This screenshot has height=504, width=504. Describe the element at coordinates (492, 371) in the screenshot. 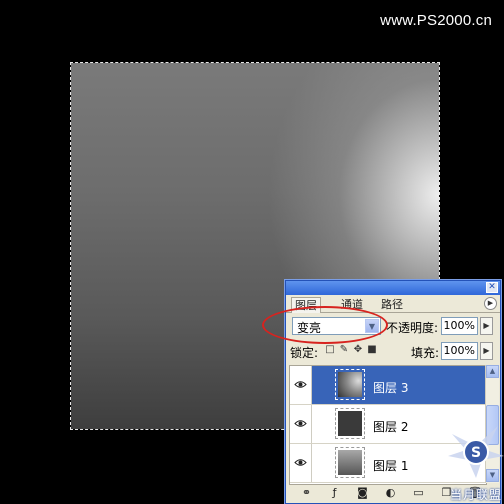

I see `scroll-up-icon: ▲` at that location.